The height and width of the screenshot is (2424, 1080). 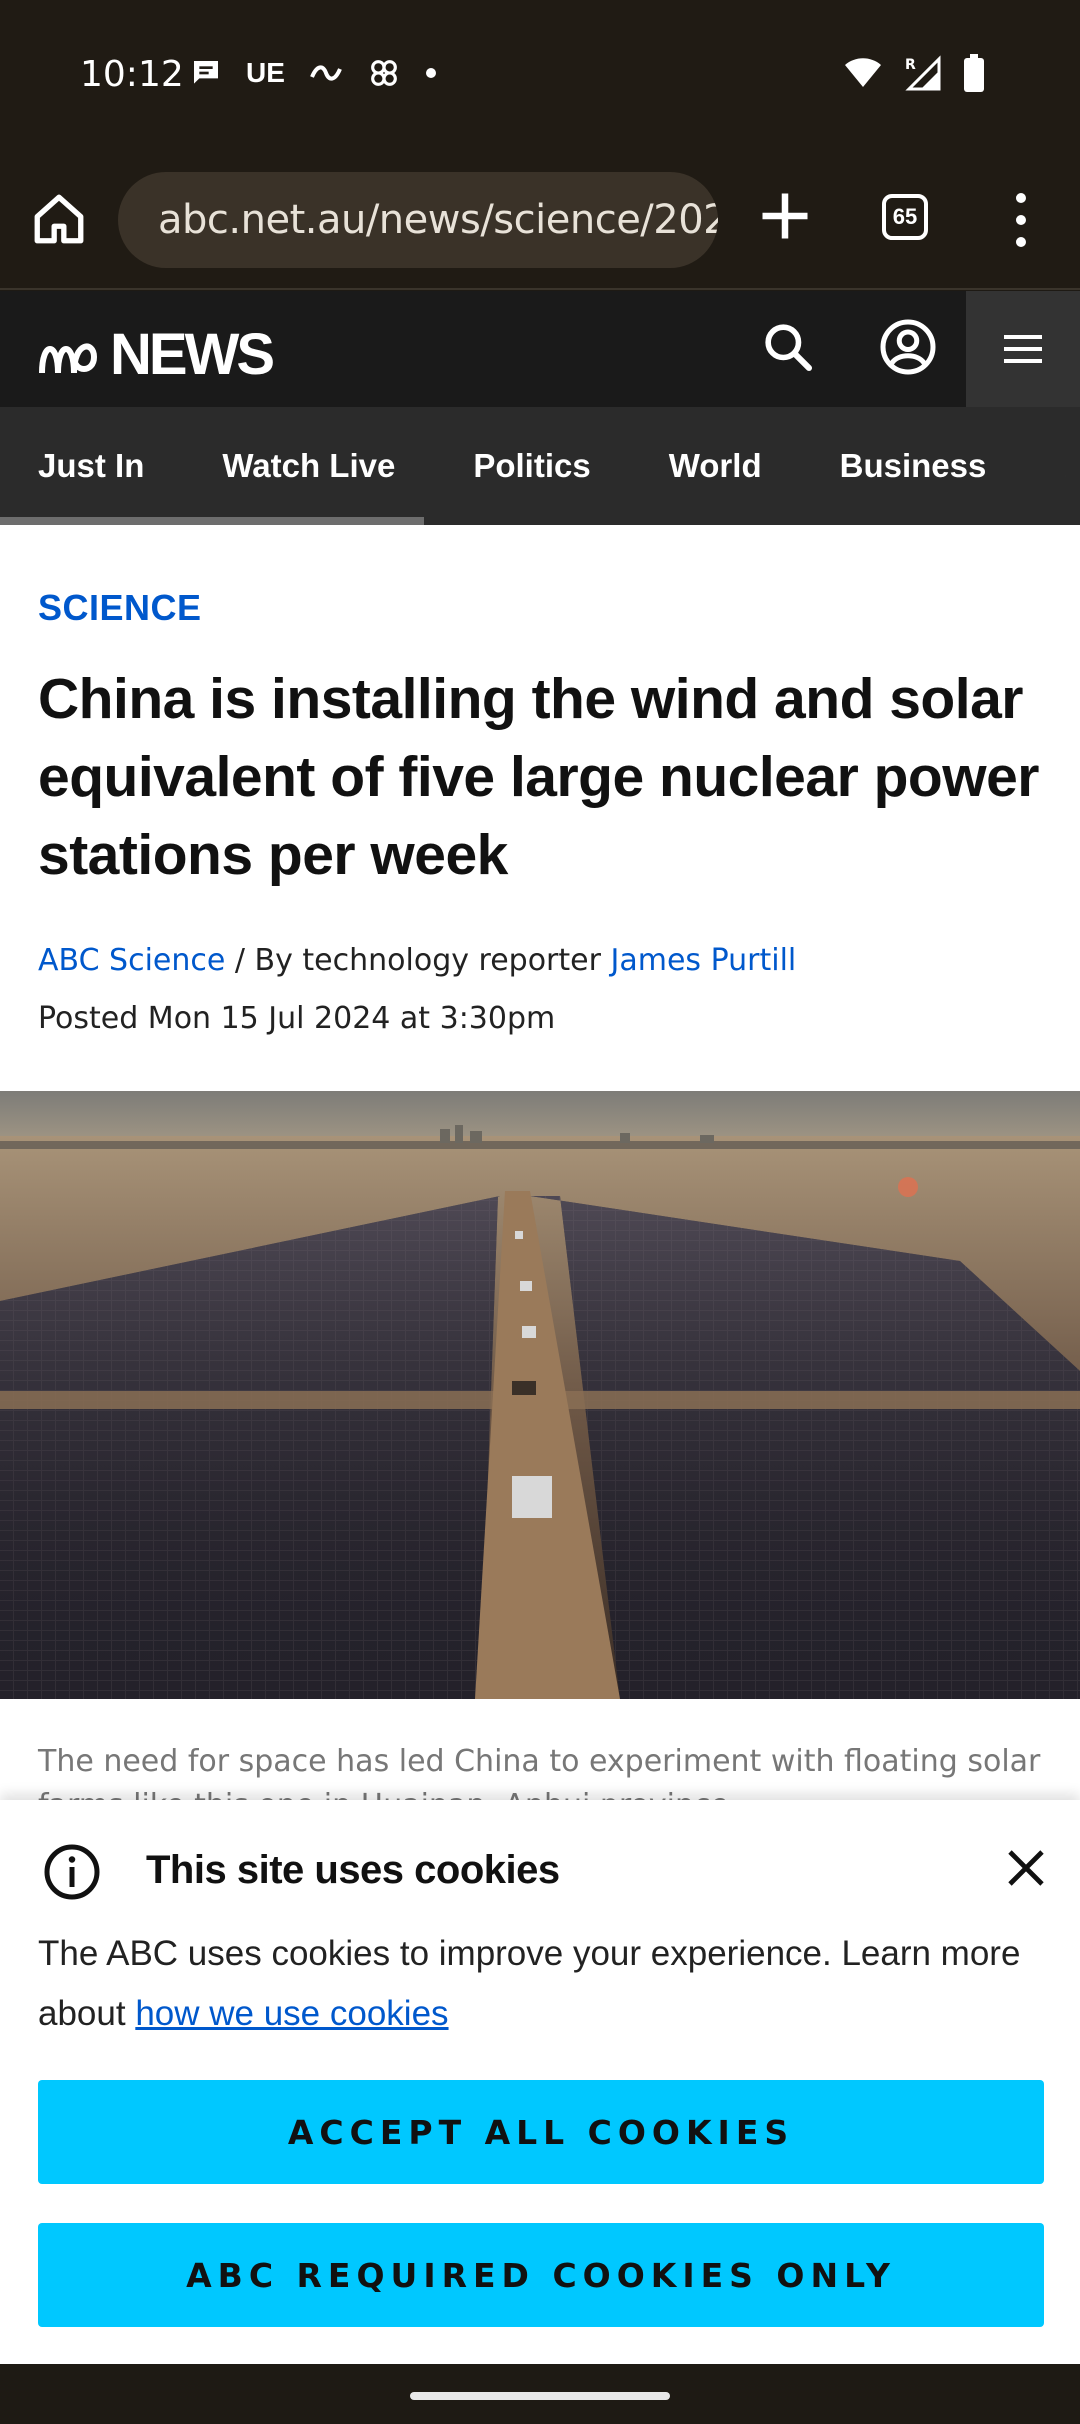 What do you see at coordinates (908, 347) in the screenshot?
I see `account-icon` at bounding box center [908, 347].